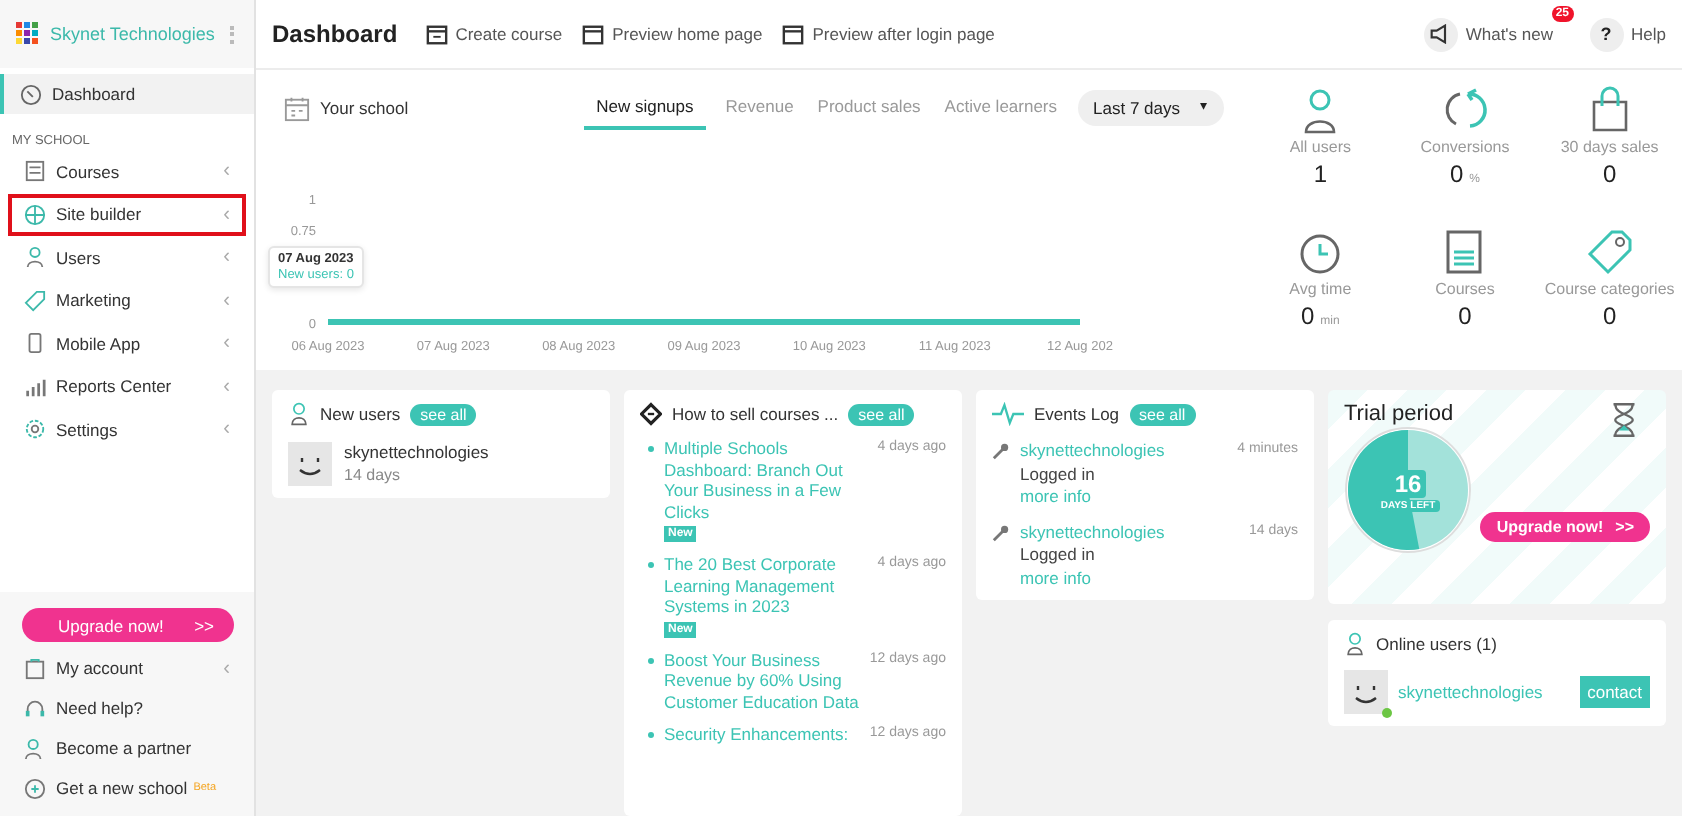  I want to click on stat-value: 1, so click(1320, 174).